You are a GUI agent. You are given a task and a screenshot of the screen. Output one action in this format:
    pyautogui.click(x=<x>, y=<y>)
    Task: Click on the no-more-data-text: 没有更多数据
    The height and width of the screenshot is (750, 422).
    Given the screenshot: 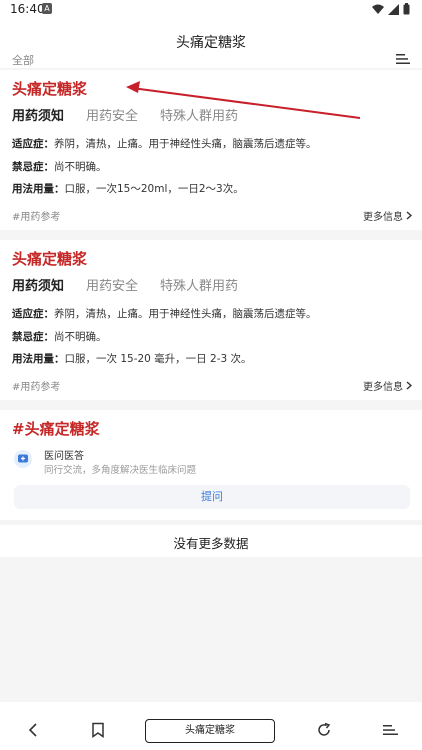 What is the action you would take?
    pyautogui.click(x=211, y=543)
    